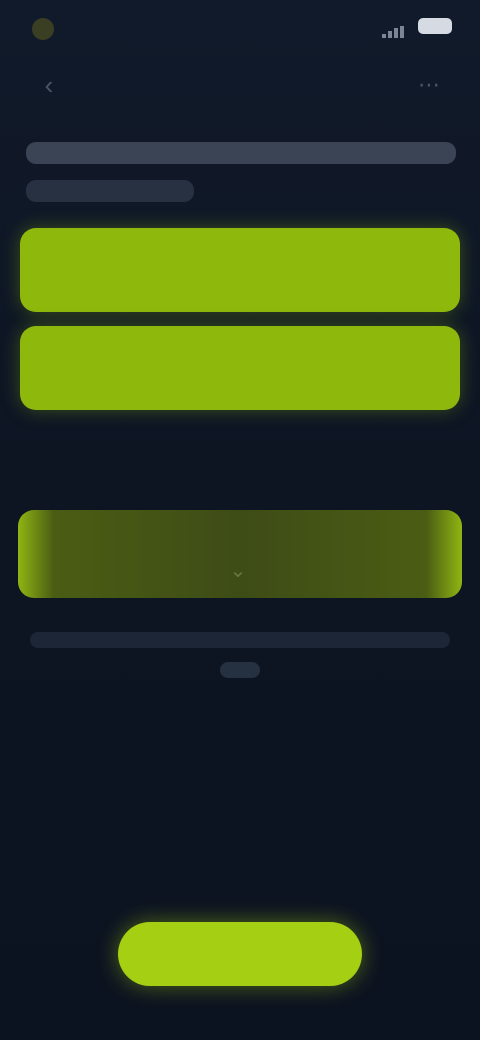 Image resolution: width=480 pixels, height=1040 pixels. Describe the element at coordinates (43, 29) in the screenshot. I see `app-dot-icon` at that location.